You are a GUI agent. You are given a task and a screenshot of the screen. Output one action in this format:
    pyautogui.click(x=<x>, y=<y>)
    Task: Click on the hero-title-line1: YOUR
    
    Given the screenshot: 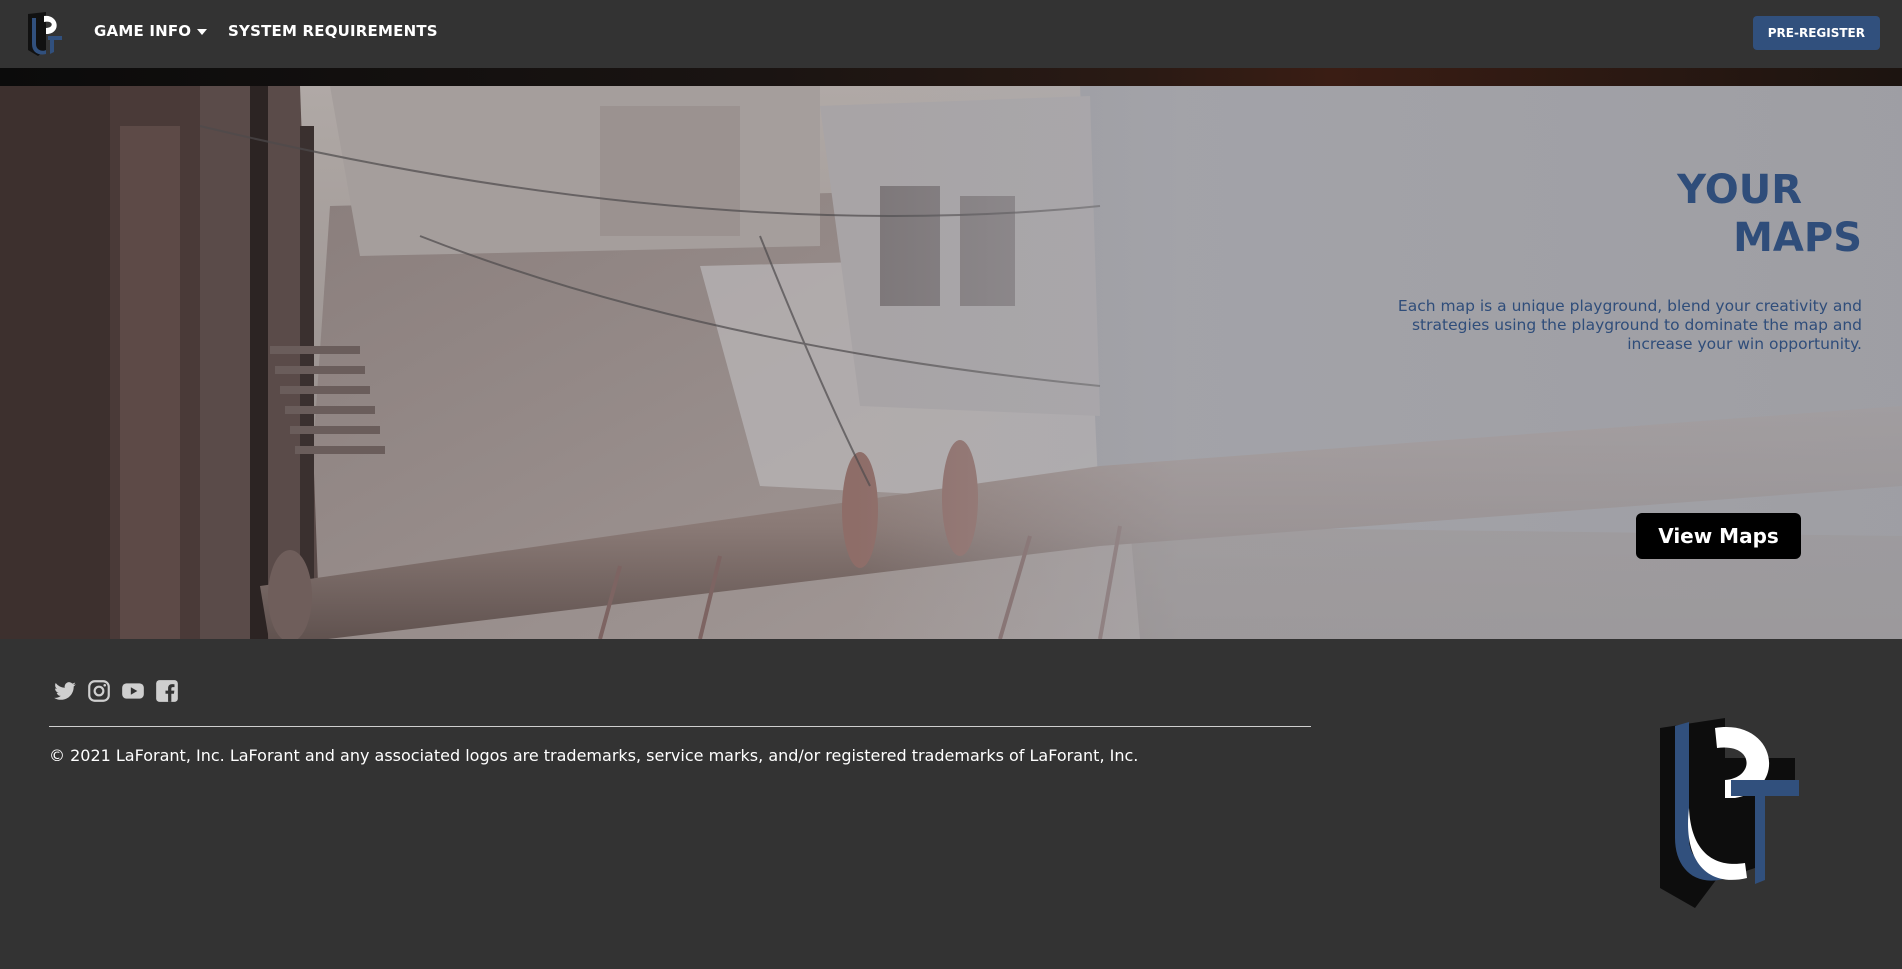 What is the action you would take?
    pyautogui.click(x=1739, y=190)
    